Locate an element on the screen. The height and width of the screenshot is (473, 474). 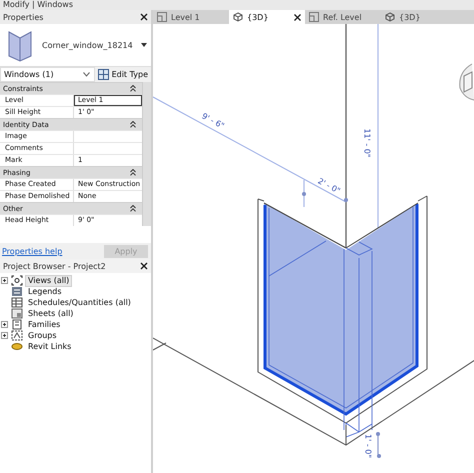
dimension-label: 9' - 6" is located at coordinates (213, 121).